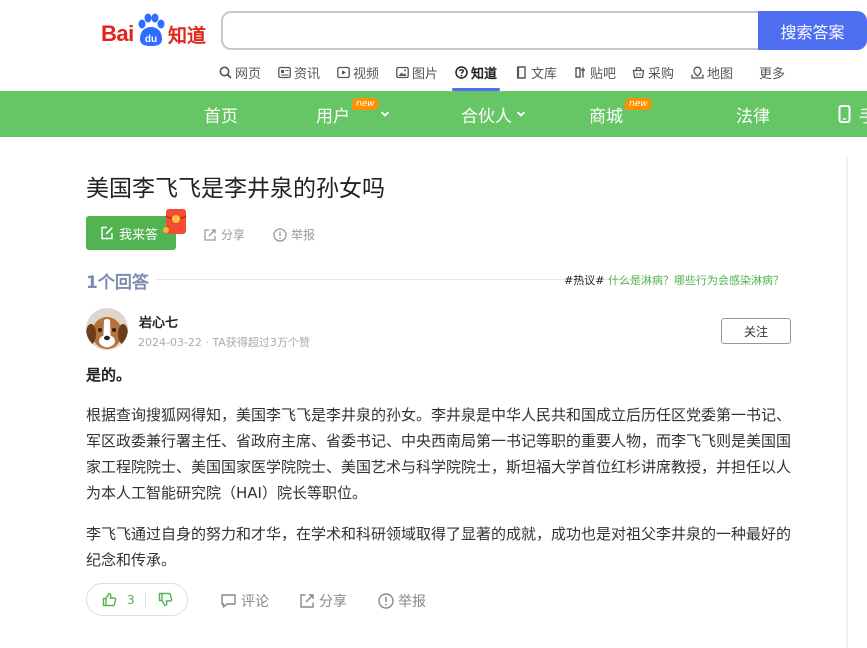 This screenshot has height=648, width=867. Describe the element at coordinates (151, 39) in the screenshot. I see `svg-text: du` at that location.